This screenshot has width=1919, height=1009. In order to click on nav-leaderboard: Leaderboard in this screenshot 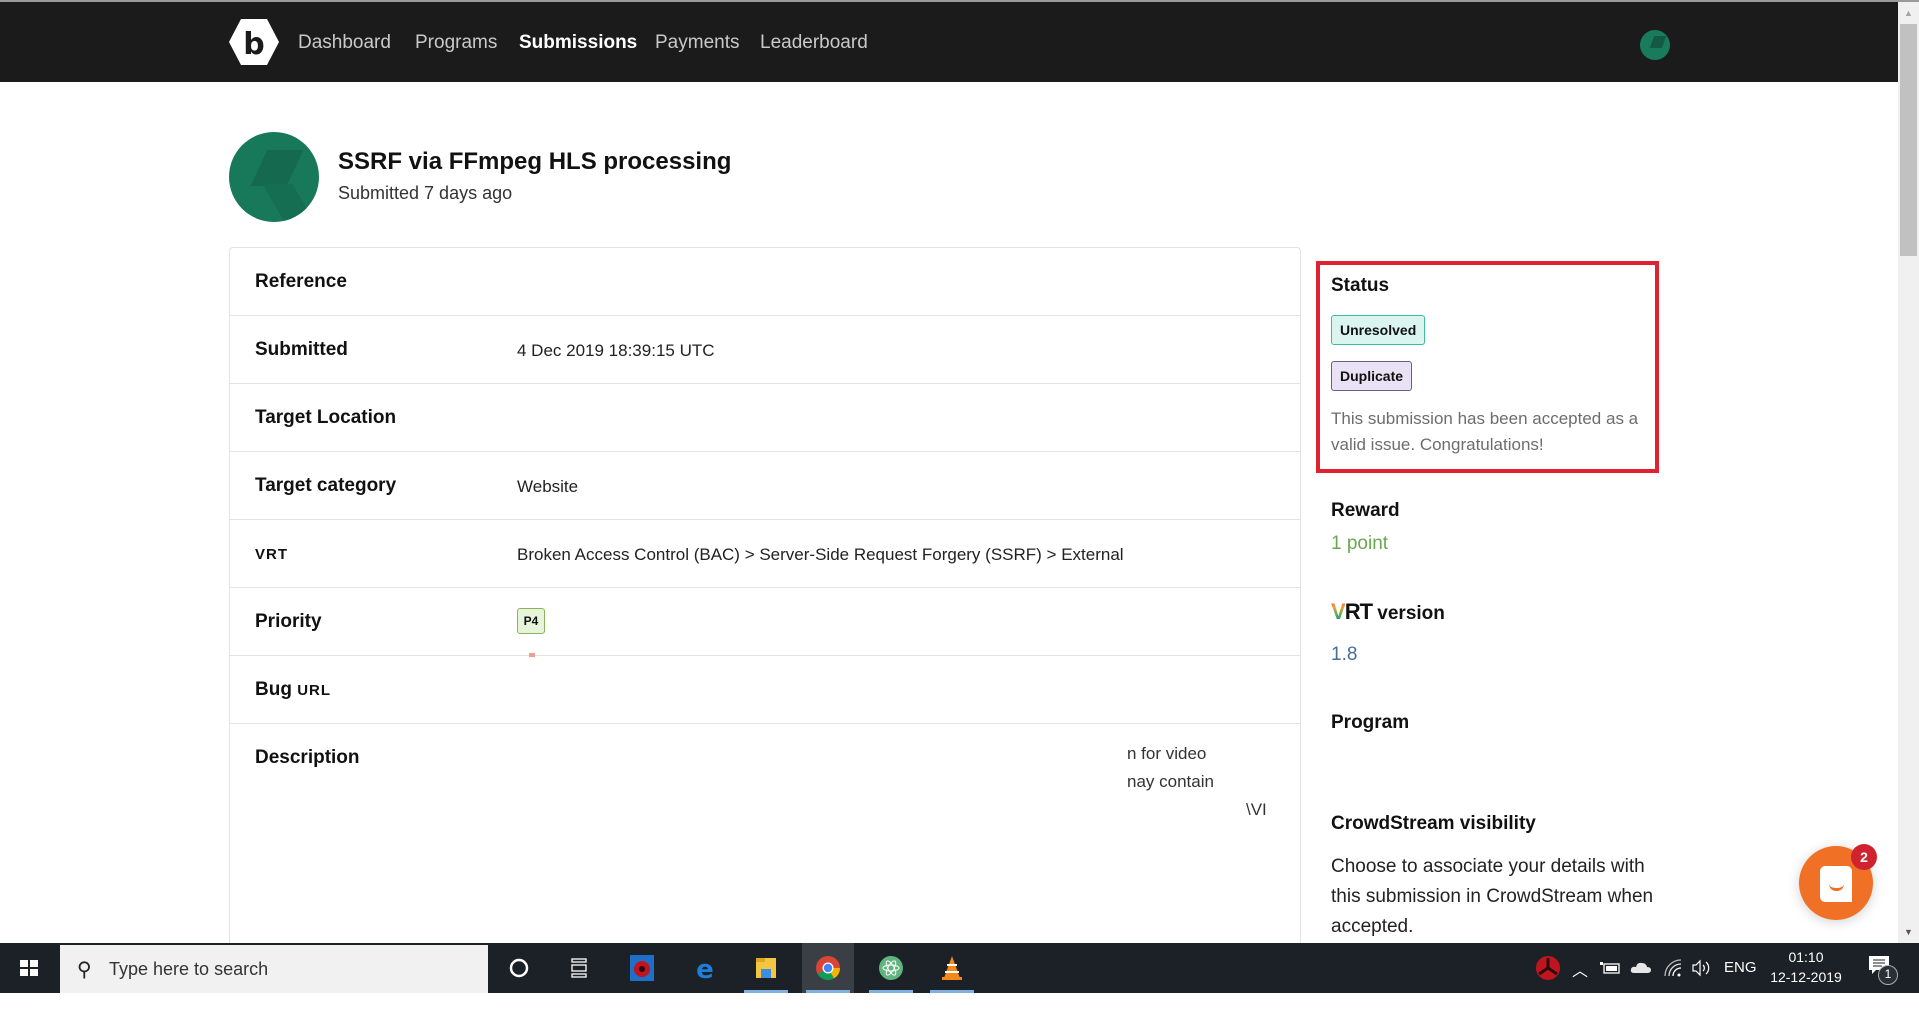, I will do `click(814, 43)`.